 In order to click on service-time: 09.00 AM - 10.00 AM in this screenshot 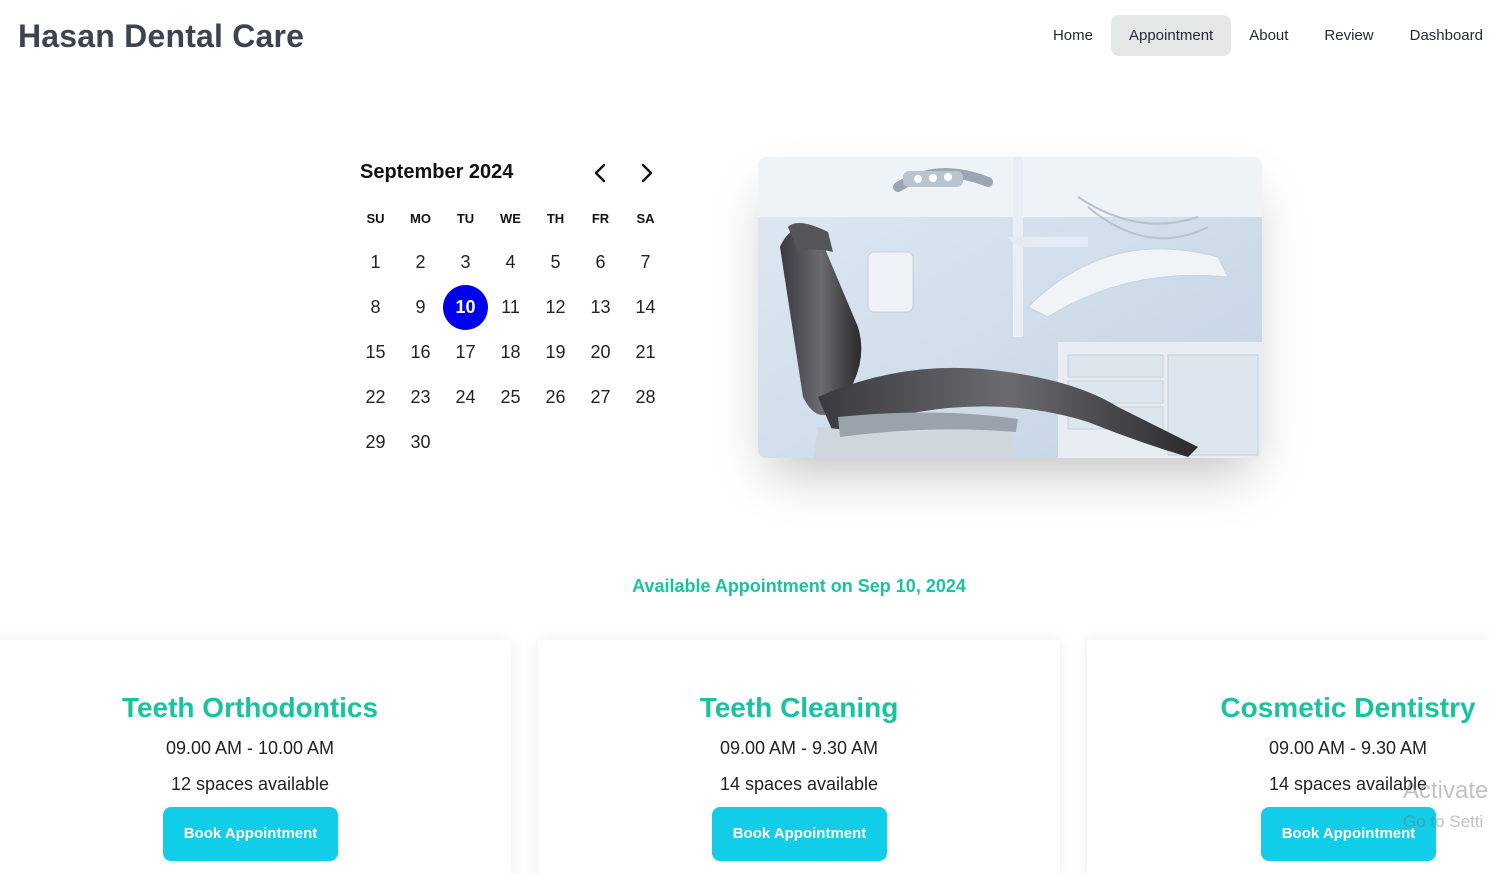, I will do `click(250, 748)`.